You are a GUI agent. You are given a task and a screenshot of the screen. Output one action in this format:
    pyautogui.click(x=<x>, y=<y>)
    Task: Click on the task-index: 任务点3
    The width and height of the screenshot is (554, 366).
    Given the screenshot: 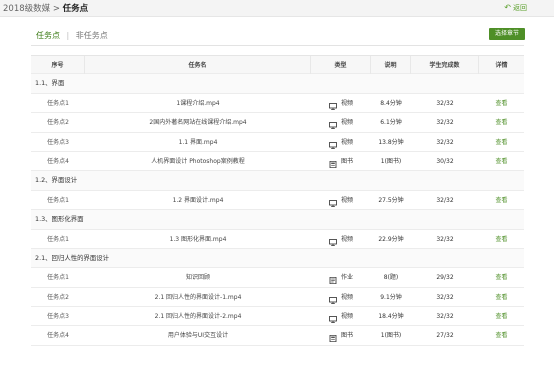 What is the action you would take?
    pyautogui.click(x=58, y=317)
    